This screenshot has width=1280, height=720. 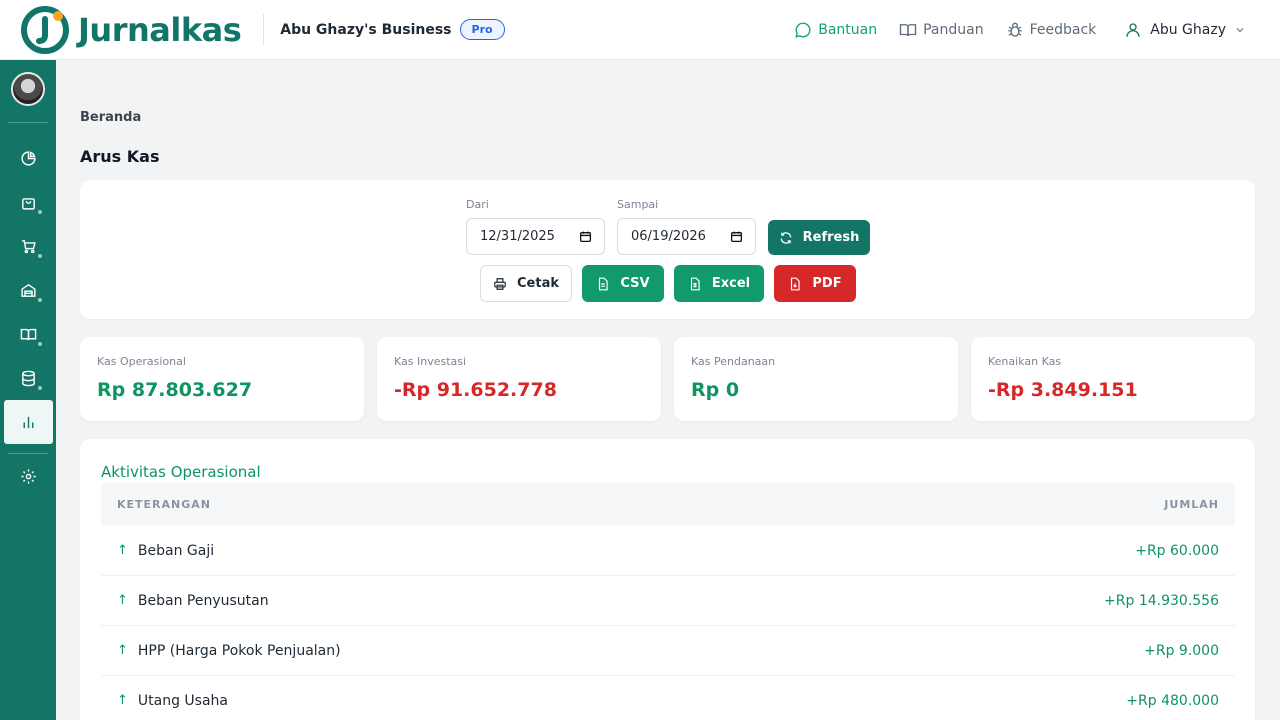 I want to click on stat-card-cash-increase: Kenaikan Kas -Rp 3.849.151, so click(x=1113, y=379).